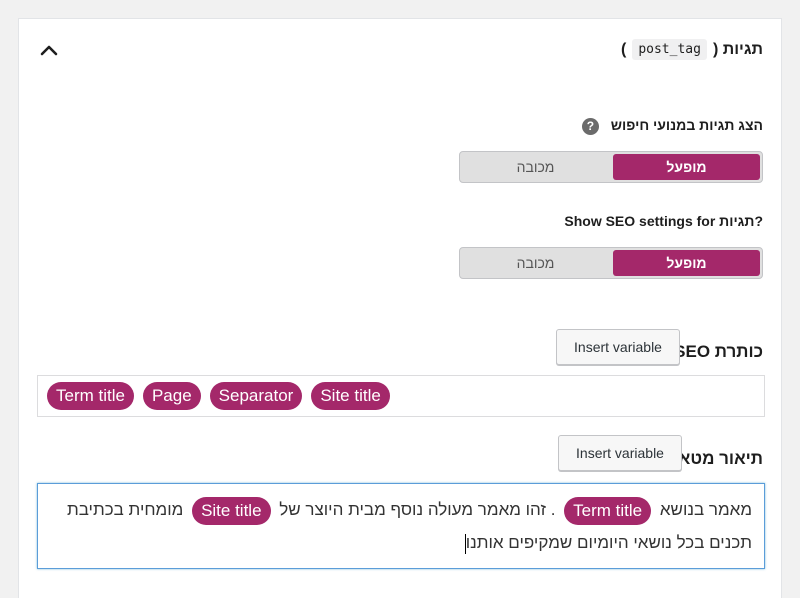  What do you see at coordinates (590, 126) in the screenshot?
I see `question-mark-icon: ?` at bounding box center [590, 126].